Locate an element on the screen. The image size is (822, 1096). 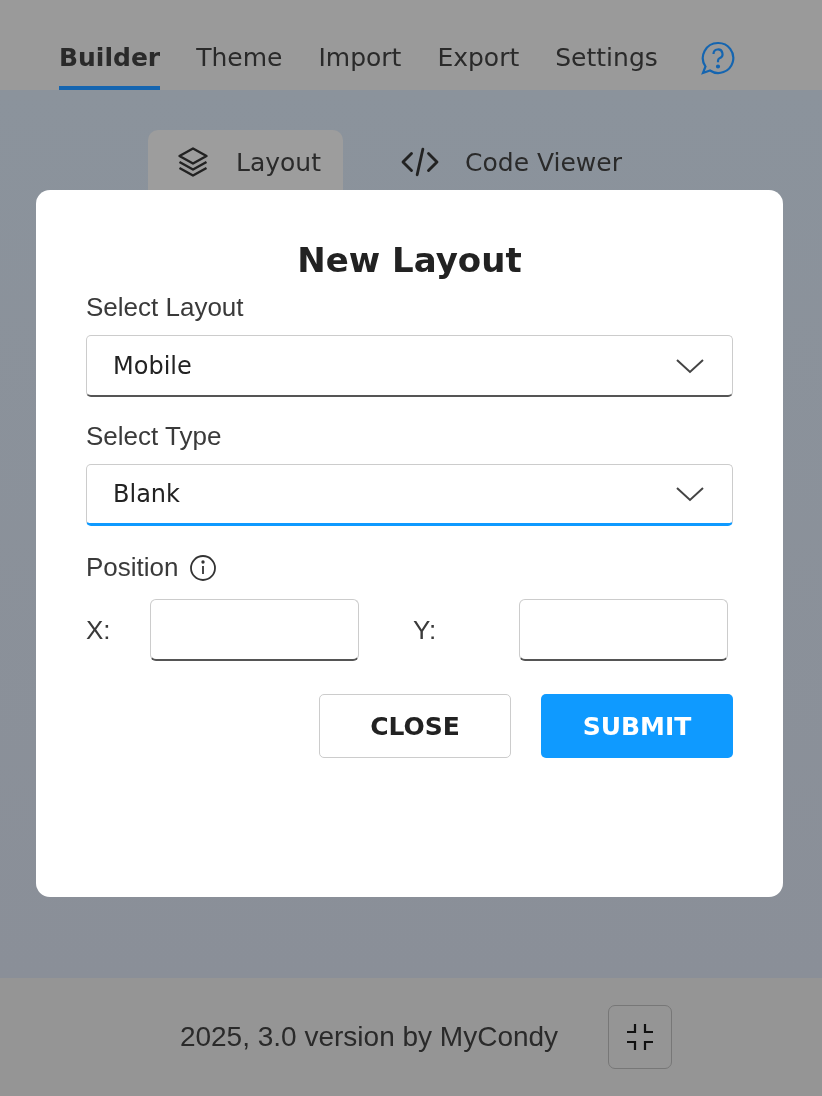
submit-button: SUBMIT is located at coordinates (637, 726).